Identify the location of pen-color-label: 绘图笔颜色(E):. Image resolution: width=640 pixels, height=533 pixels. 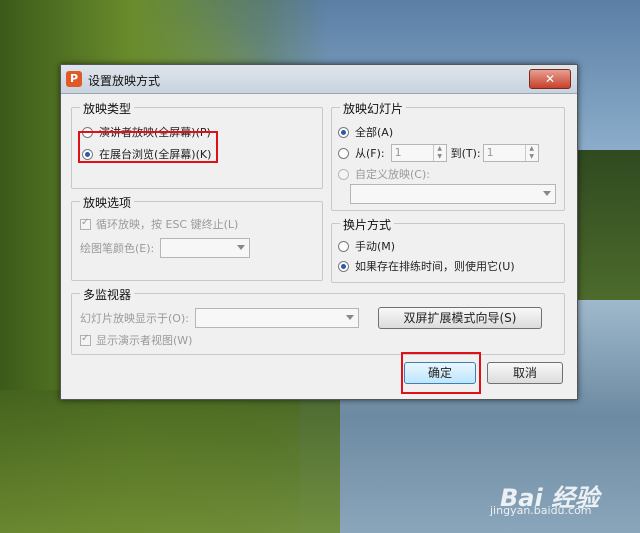
(117, 248).